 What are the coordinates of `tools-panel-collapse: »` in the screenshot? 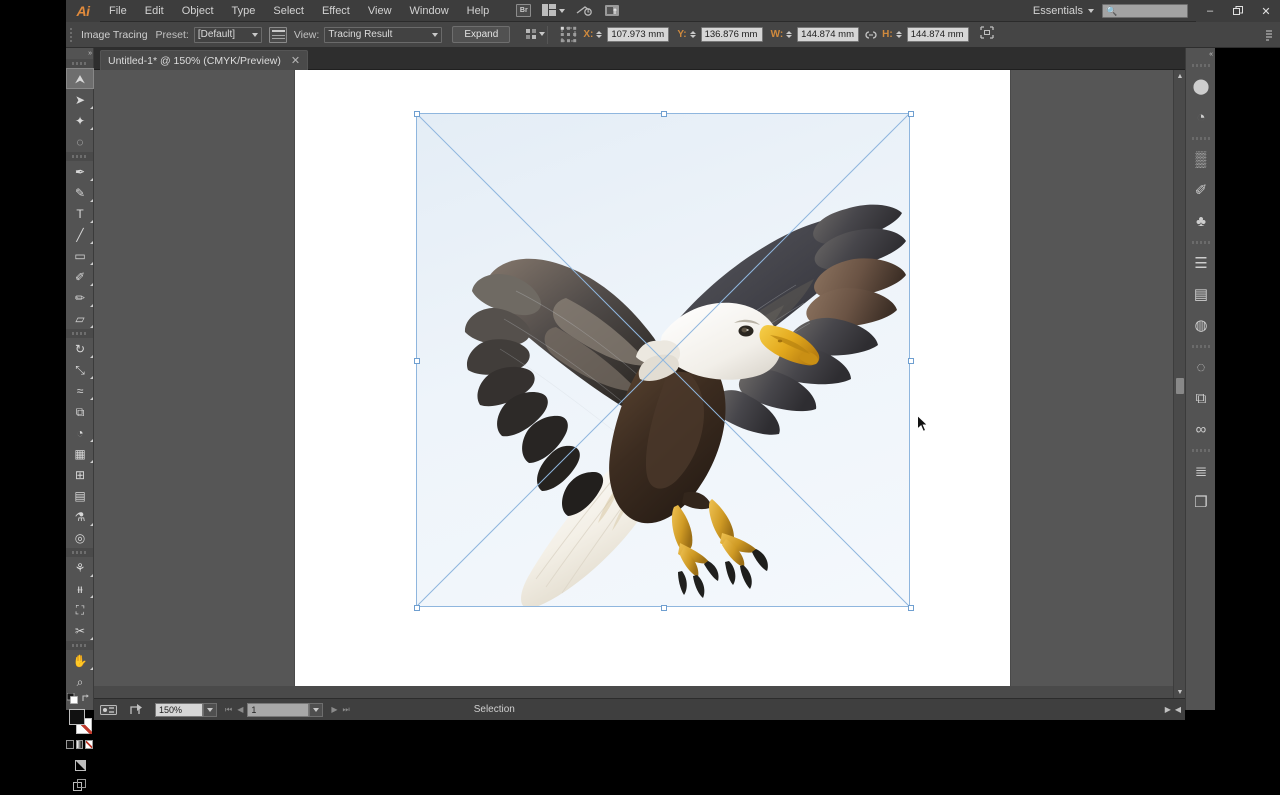 It's located at (79, 53).